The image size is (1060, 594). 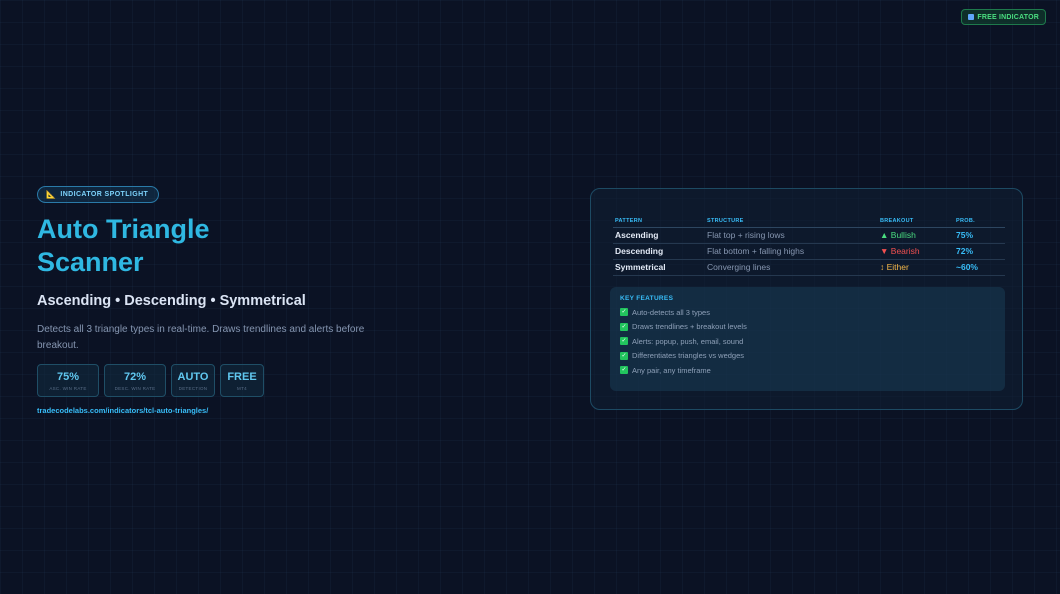 I want to click on column-header-prob: PROB., so click(x=979, y=222).